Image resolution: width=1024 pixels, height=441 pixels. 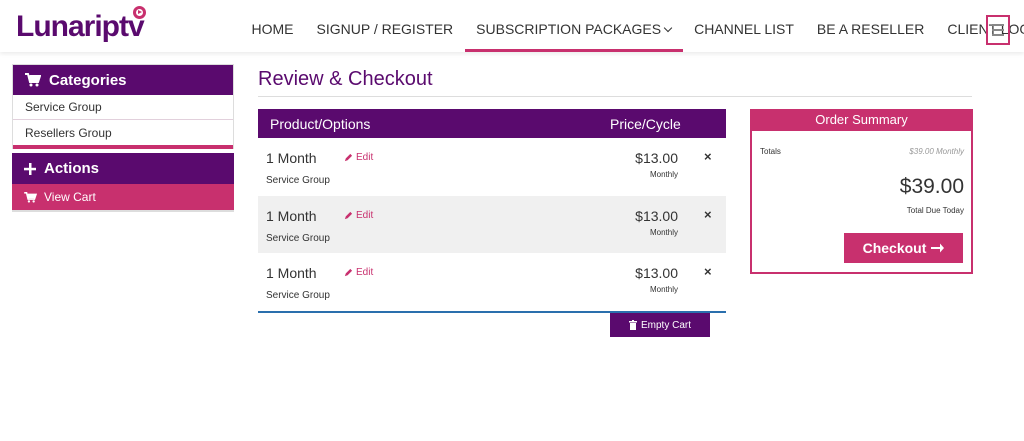 What do you see at coordinates (569, 29) in the screenshot?
I see `nav-subscription-label: SUBSCRIPTION PACKAGES` at bounding box center [569, 29].